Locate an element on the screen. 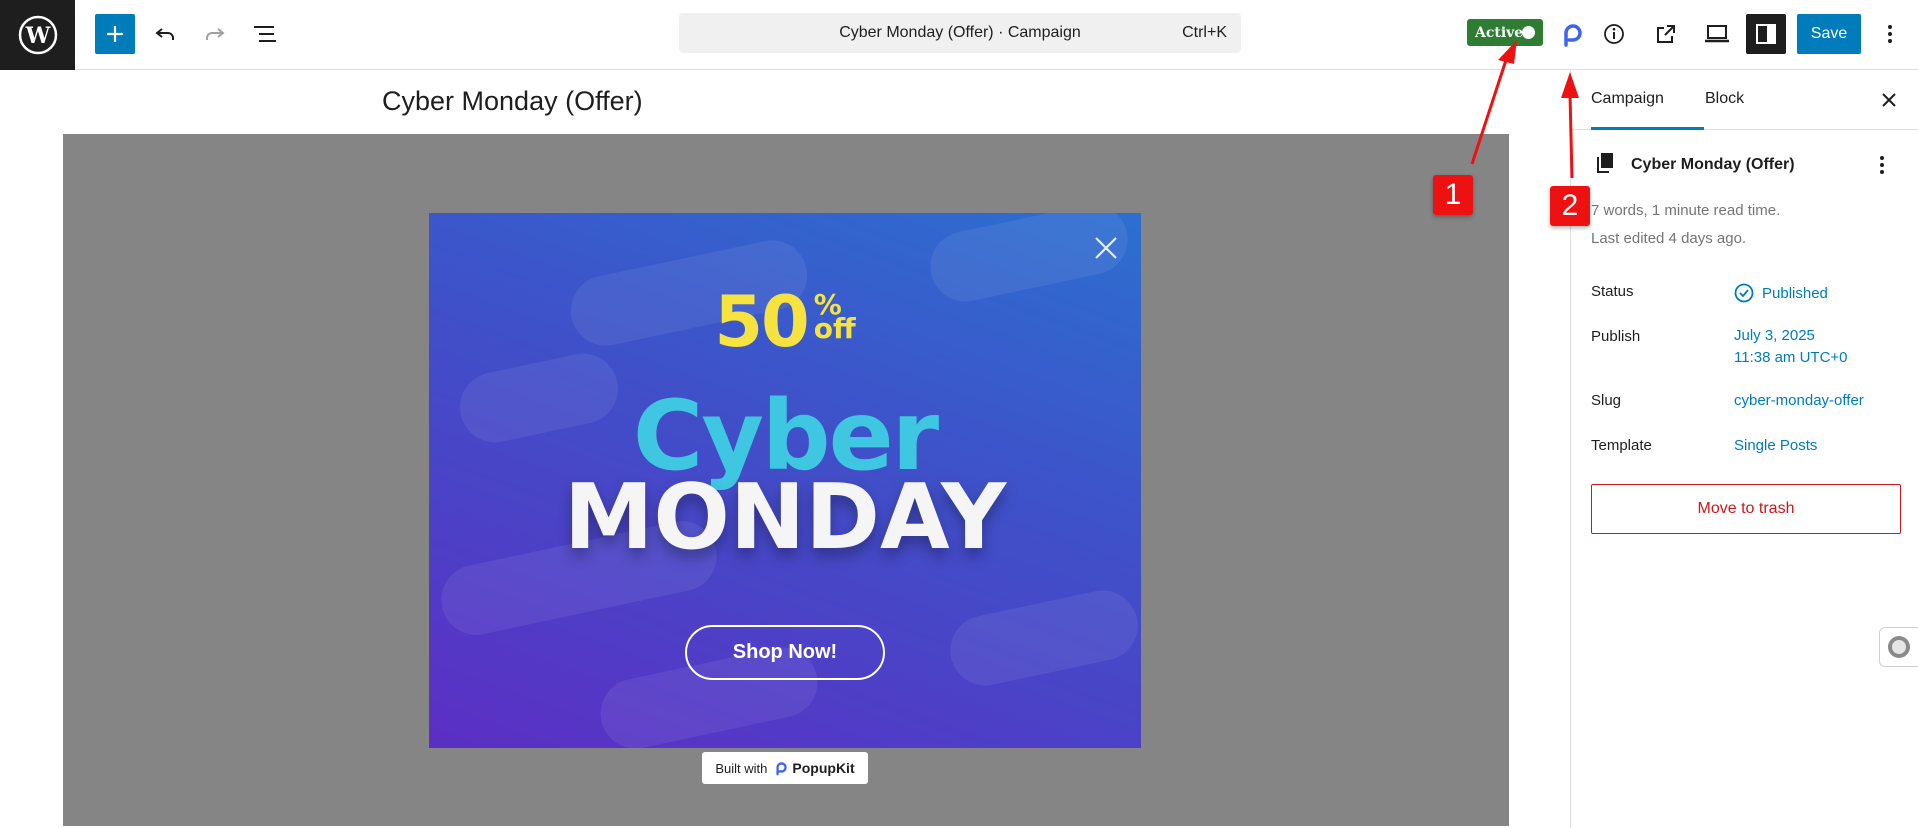 This screenshot has height=828, width=1918. command-palette-bar: Cyber Monday (Offer) · Campaign Ctrl+K is located at coordinates (960, 33).